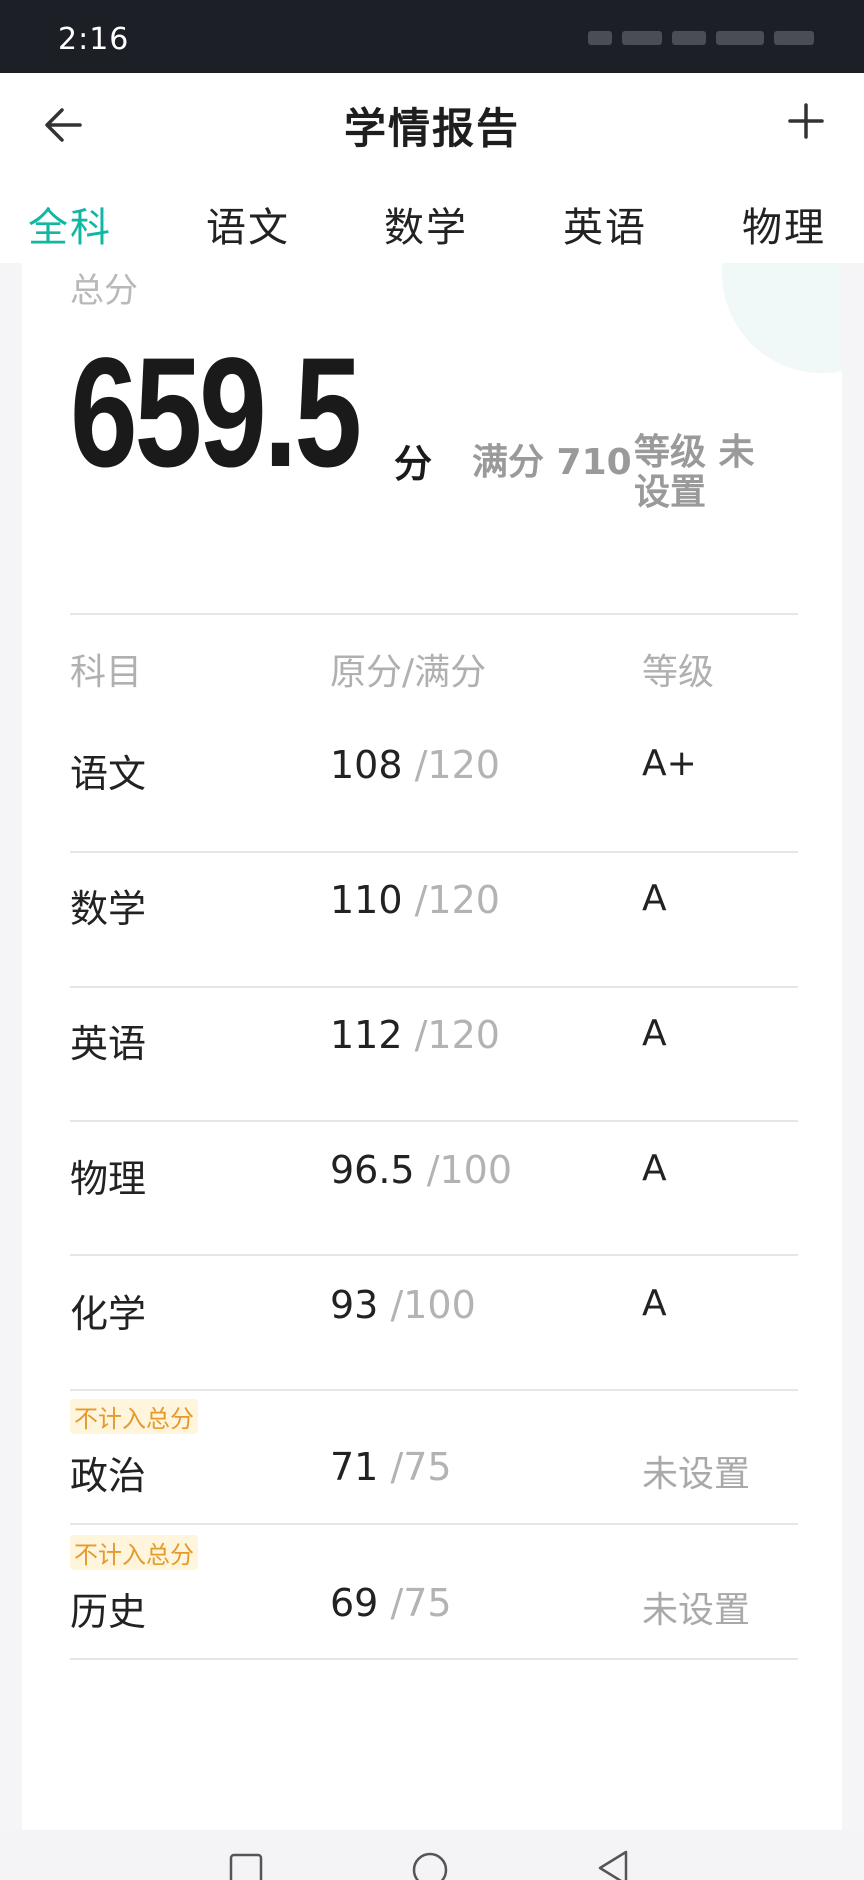  I want to click on column-header-score: 原分/满分, so click(408, 672).